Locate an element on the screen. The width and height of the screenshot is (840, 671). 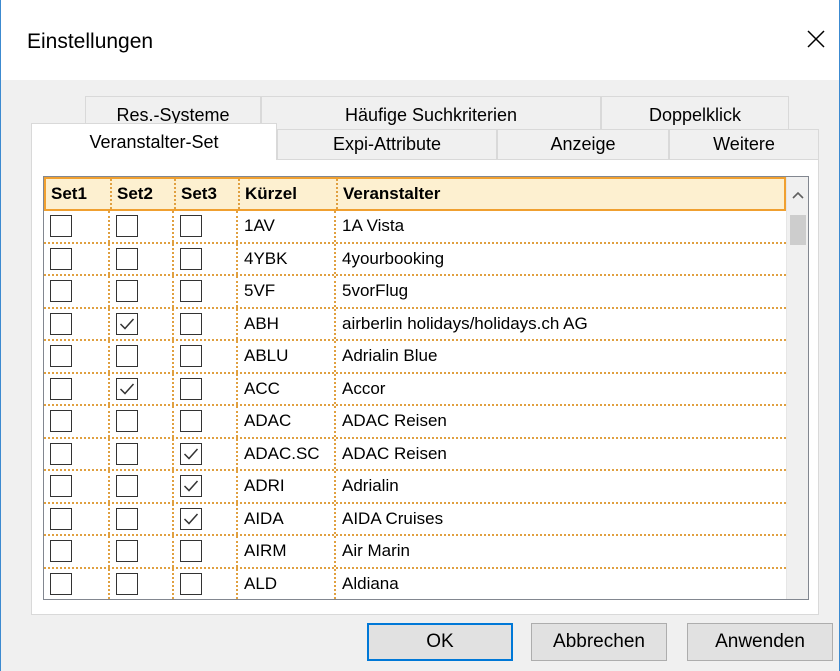
column-header-set2: Set2 is located at coordinates (144, 194).